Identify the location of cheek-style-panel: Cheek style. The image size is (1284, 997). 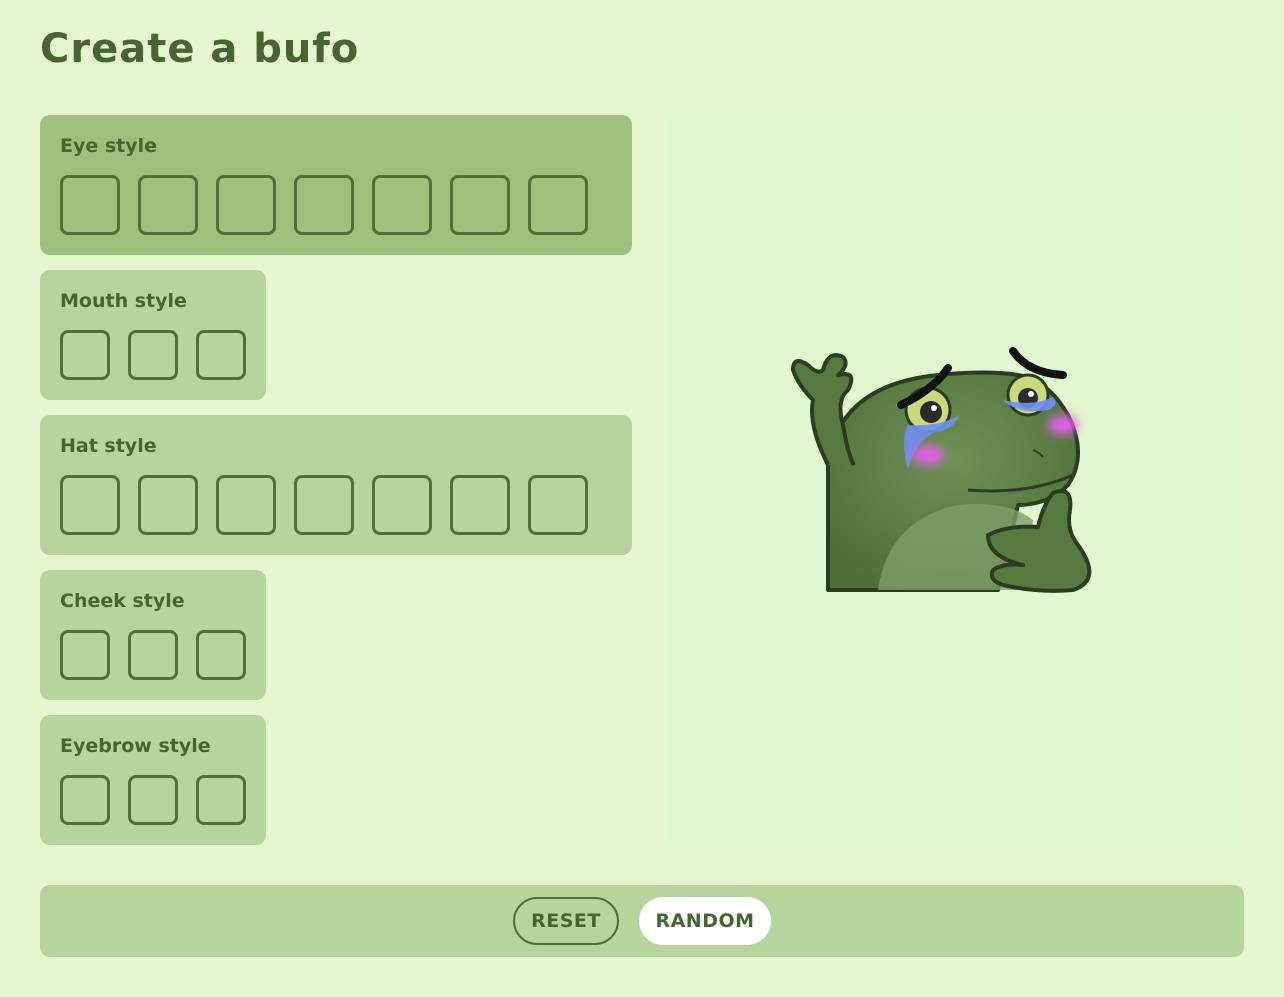
(153, 635).